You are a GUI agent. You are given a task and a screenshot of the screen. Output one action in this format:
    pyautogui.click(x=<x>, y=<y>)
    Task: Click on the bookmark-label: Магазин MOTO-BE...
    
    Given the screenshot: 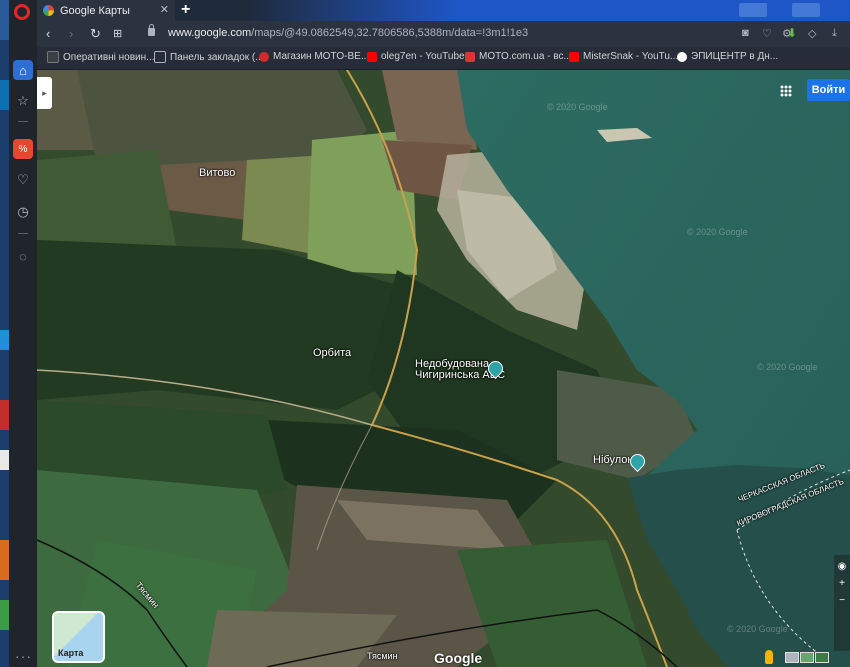 What is the action you would take?
    pyautogui.click(x=321, y=56)
    